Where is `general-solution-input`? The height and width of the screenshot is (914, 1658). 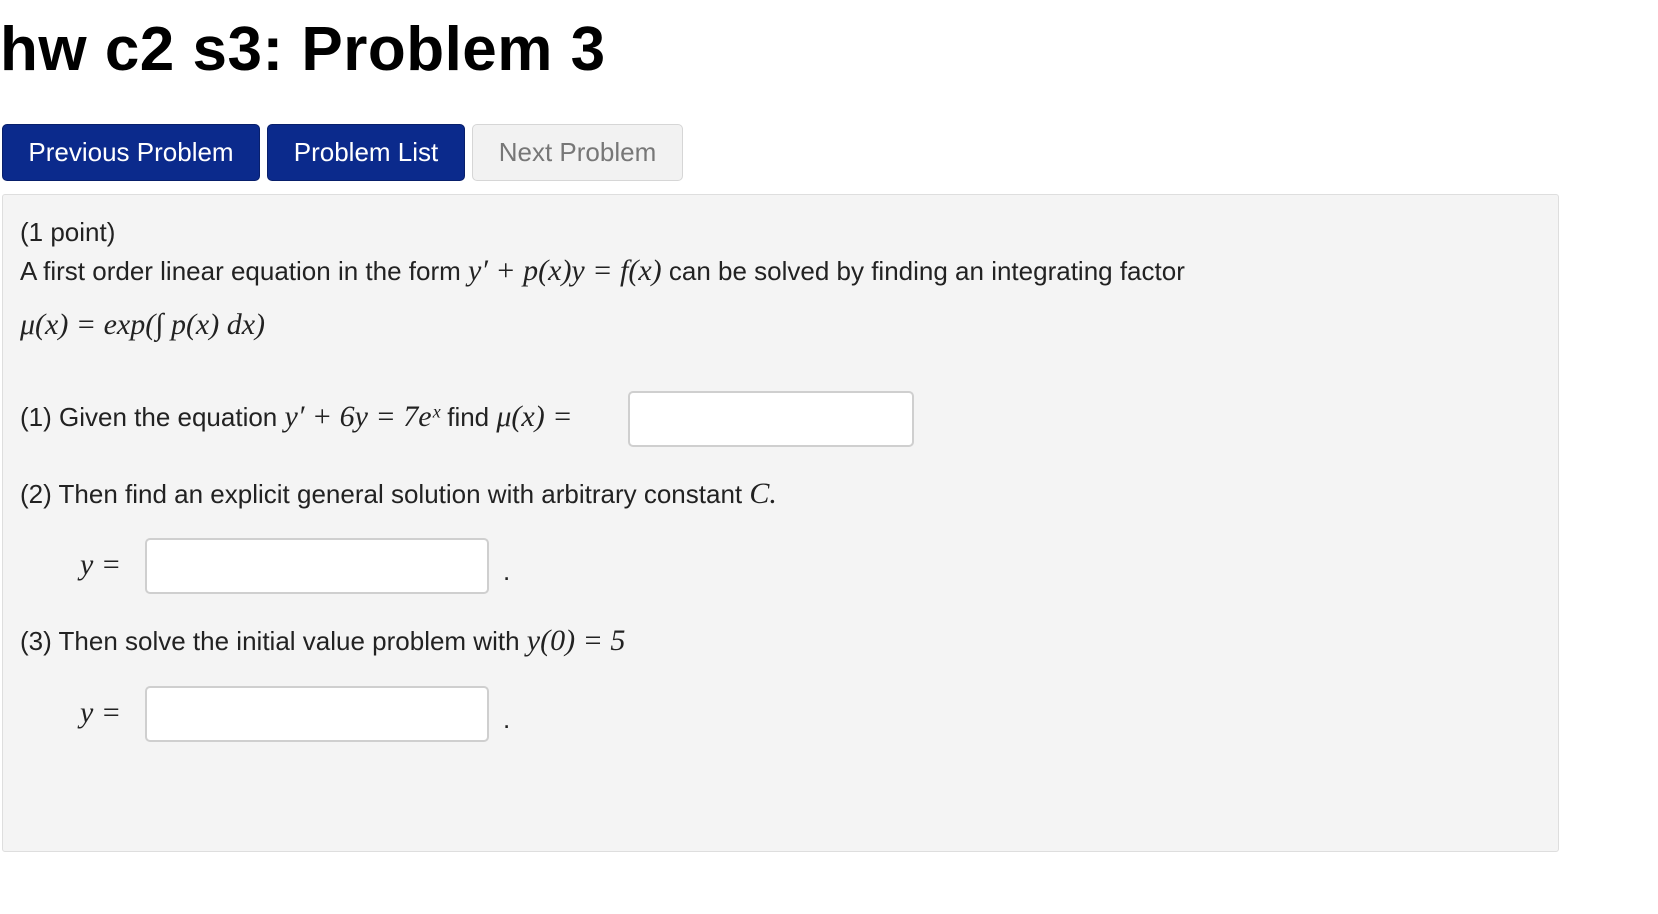
general-solution-input is located at coordinates (317, 566).